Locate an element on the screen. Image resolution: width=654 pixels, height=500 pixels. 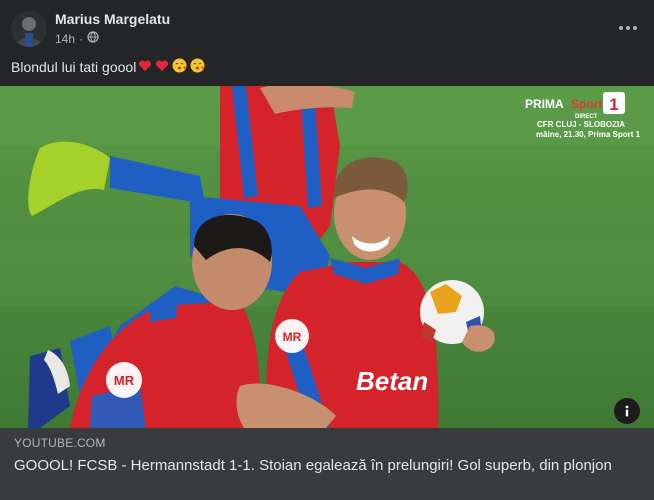
link-domain: YOUTUBE.COM is located at coordinates (60, 443).